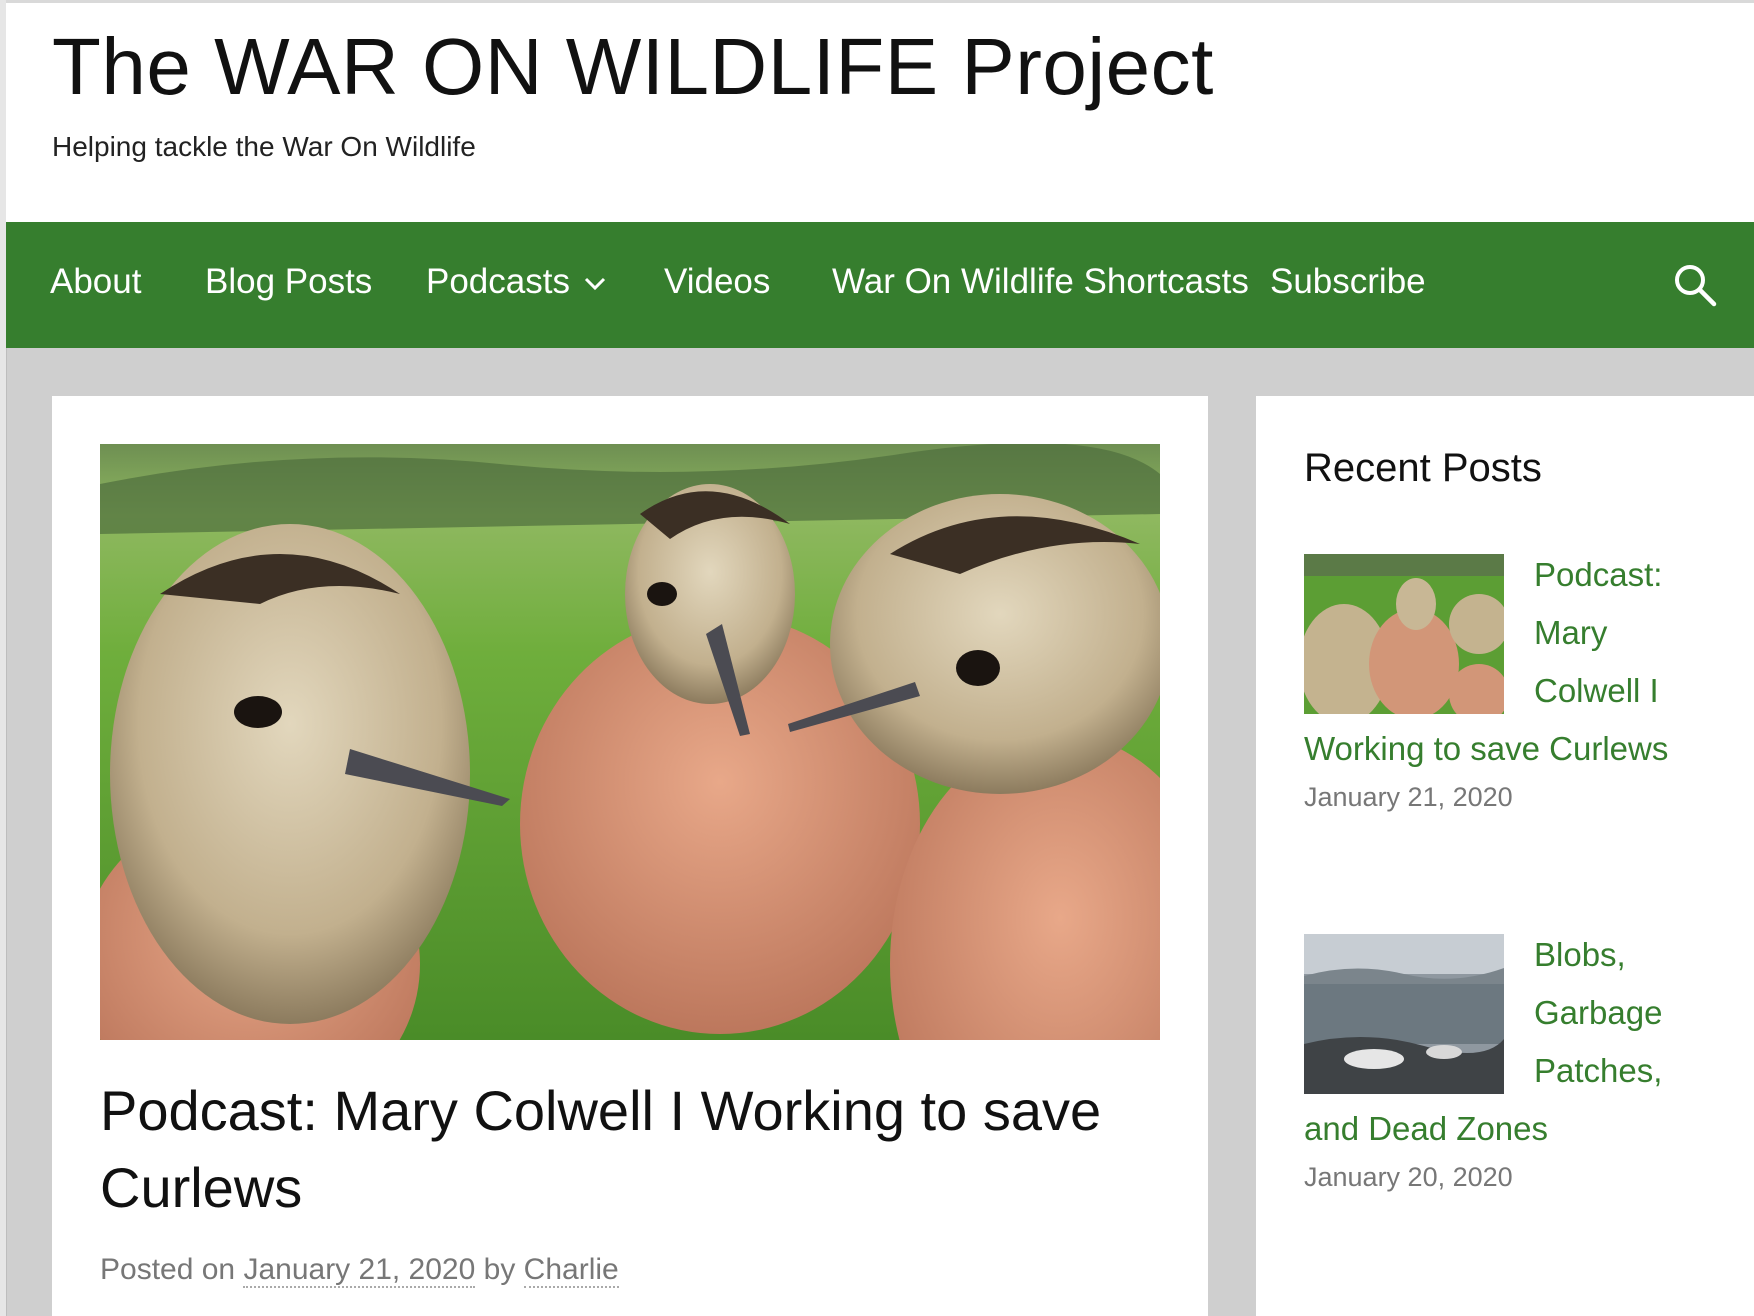  I want to click on beach-thumbnail-image, so click(1404, 1014).